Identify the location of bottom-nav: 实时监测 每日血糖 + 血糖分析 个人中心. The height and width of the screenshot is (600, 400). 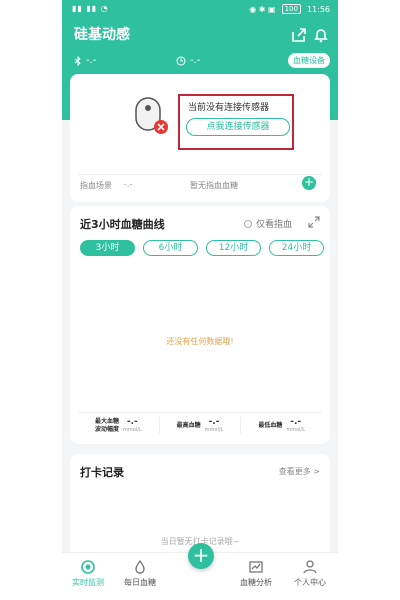
(200, 571).